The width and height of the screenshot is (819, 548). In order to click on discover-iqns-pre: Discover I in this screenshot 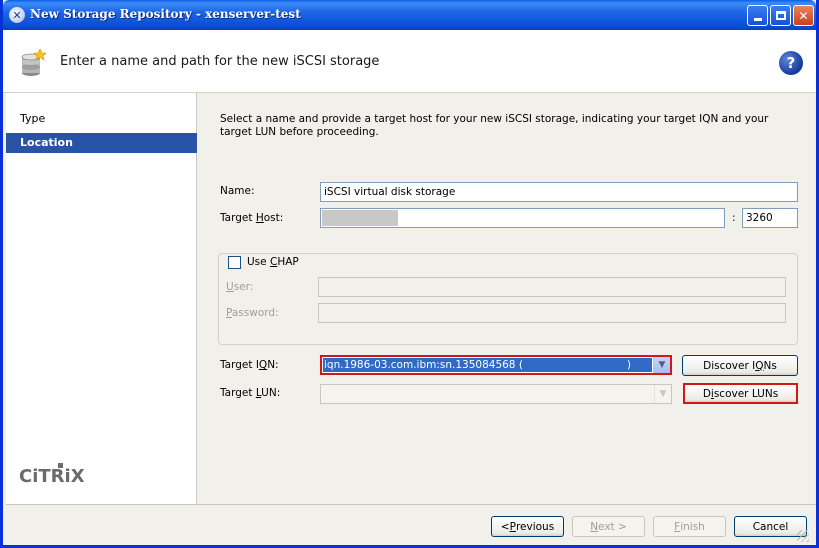, I will do `click(729, 365)`.